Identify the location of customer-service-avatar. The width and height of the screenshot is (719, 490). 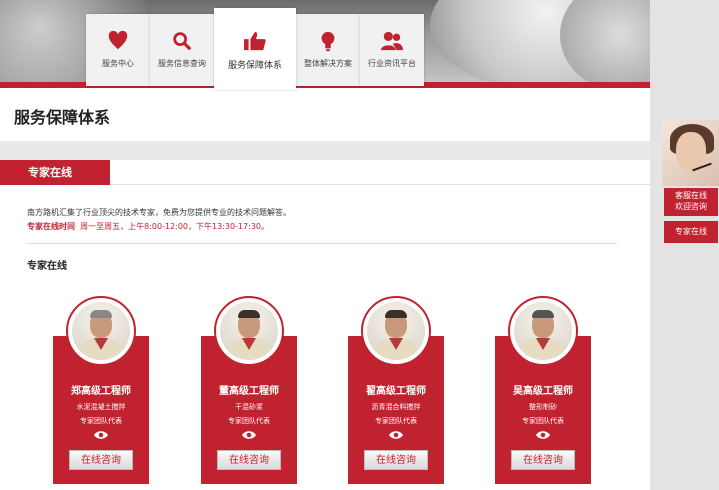
(690, 153).